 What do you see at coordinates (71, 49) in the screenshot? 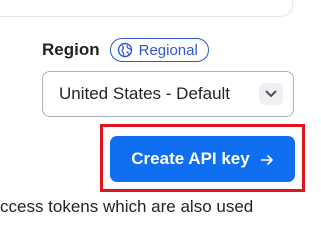
I see `region-label: Region` at bounding box center [71, 49].